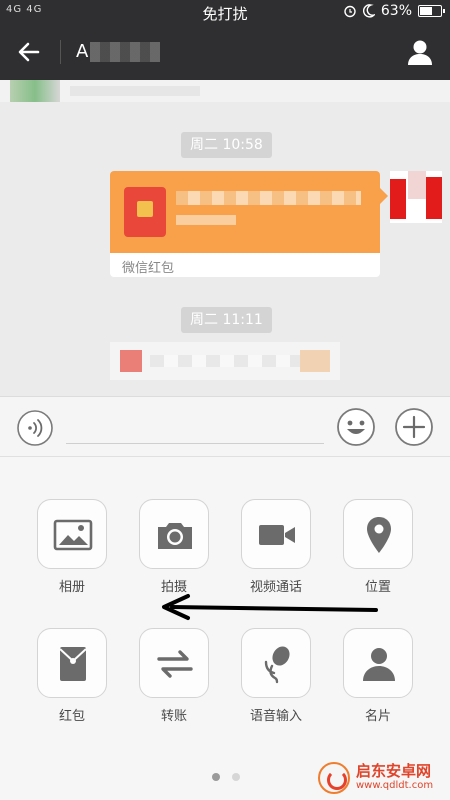  Describe the element at coordinates (226, 320) in the screenshot. I see `message-timestamp: 周二 11:11` at that location.